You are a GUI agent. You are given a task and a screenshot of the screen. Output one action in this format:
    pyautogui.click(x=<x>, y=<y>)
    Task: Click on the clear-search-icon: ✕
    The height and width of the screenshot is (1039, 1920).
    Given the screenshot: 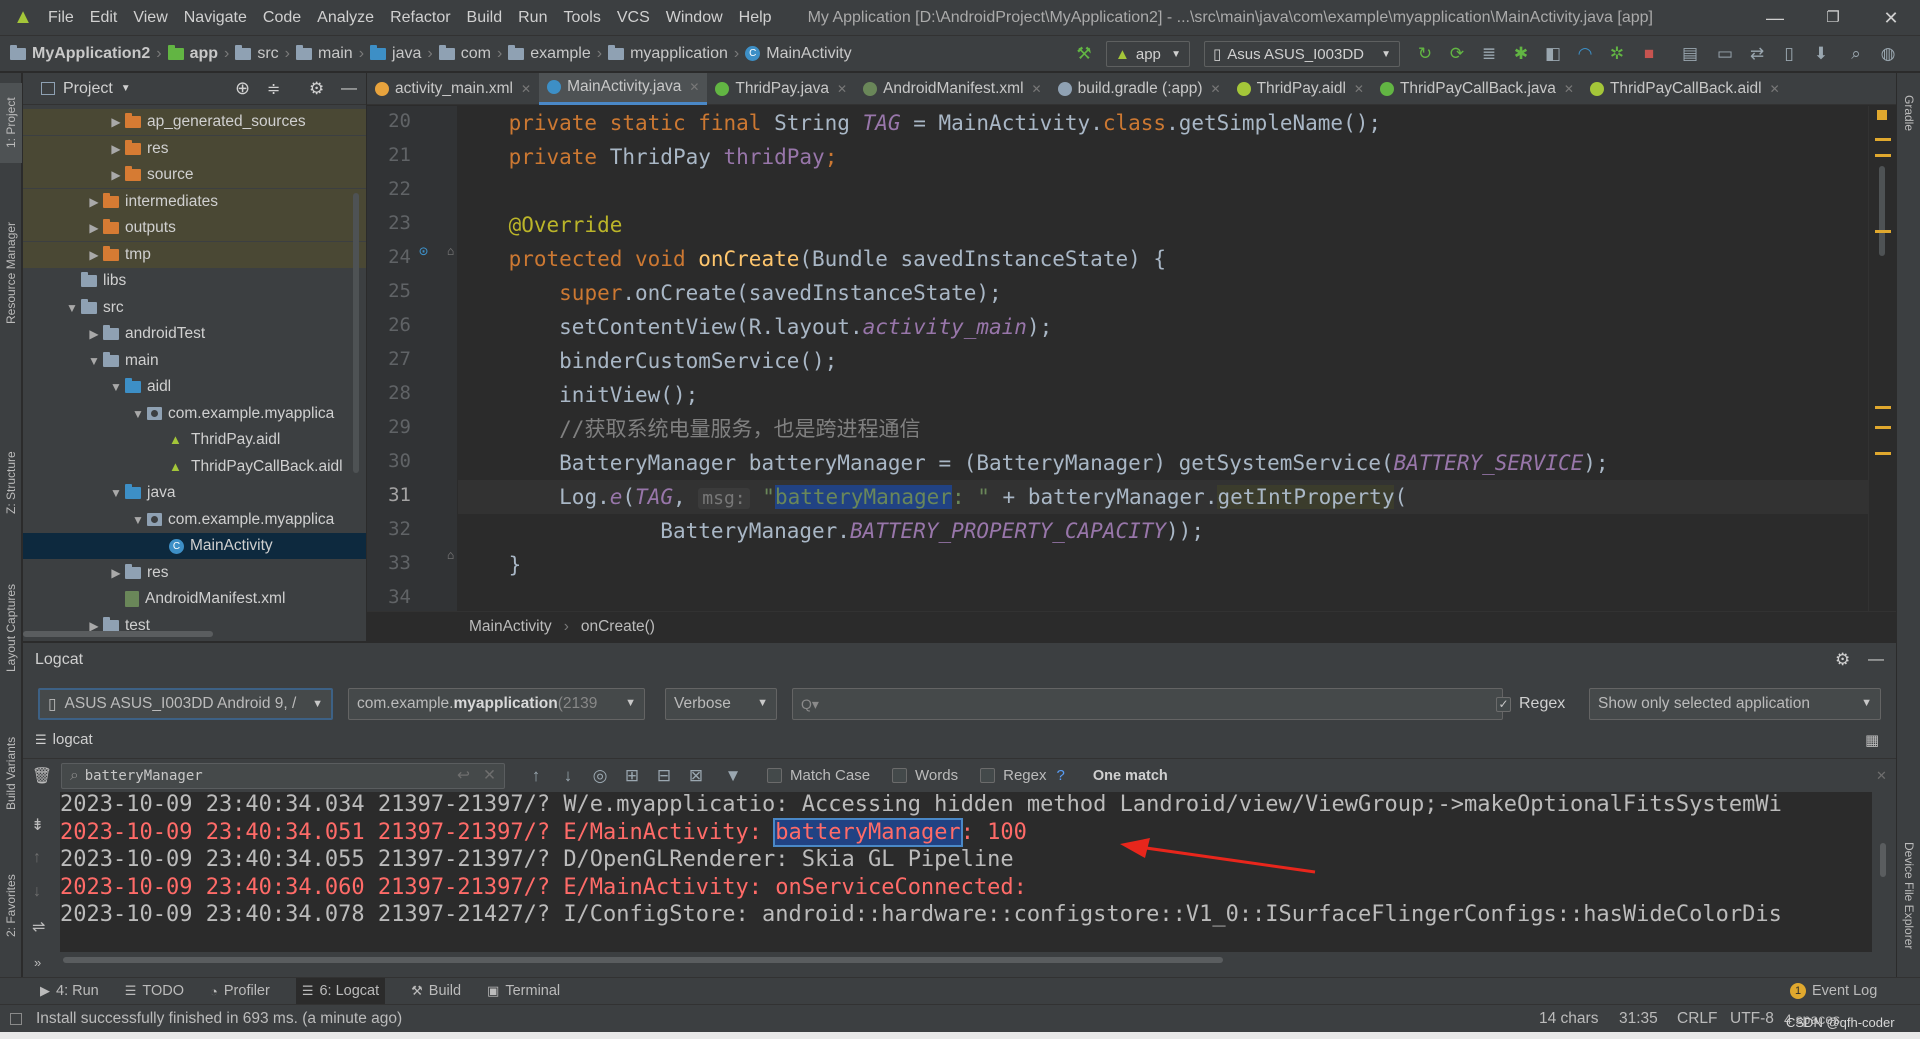 What is the action you would take?
    pyautogui.click(x=489, y=775)
    